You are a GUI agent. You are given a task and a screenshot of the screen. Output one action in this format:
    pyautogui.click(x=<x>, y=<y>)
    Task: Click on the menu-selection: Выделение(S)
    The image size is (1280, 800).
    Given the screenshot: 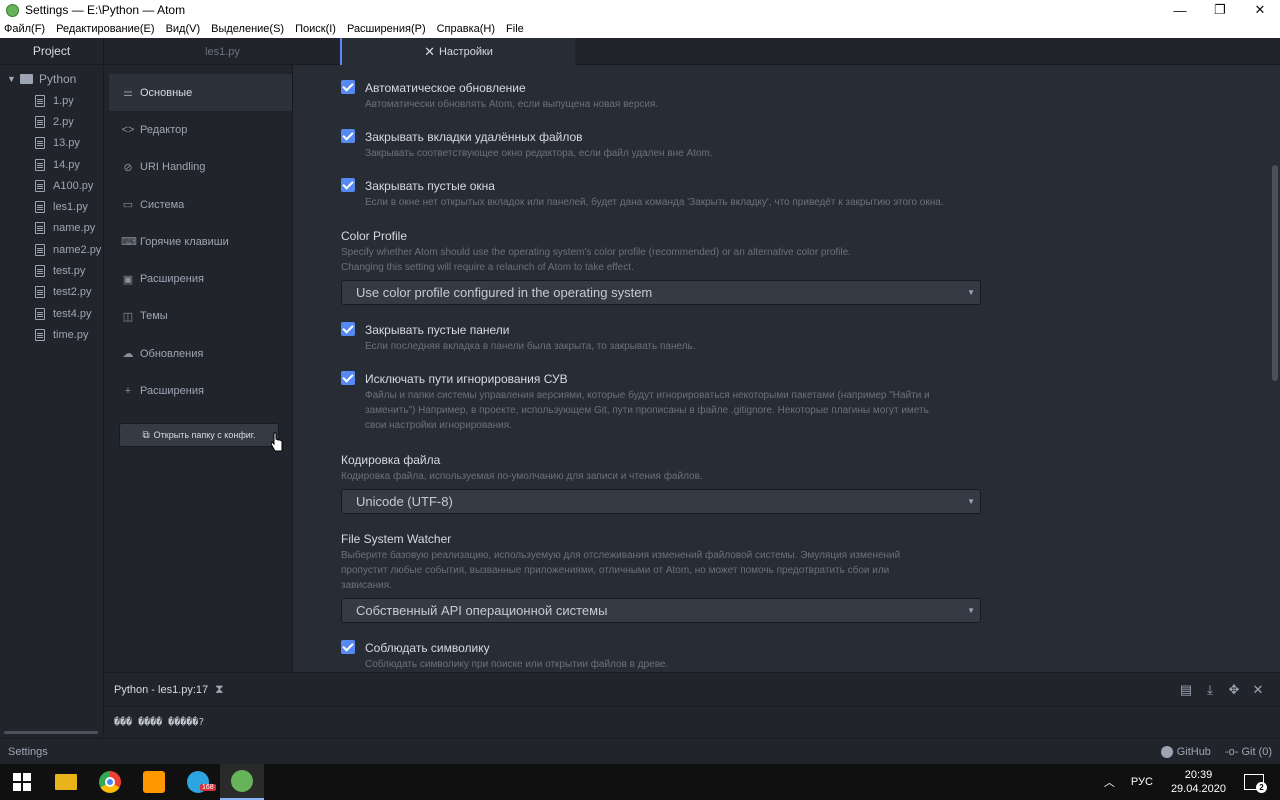 What is the action you would take?
    pyautogui.click(x=247, y=29)
    